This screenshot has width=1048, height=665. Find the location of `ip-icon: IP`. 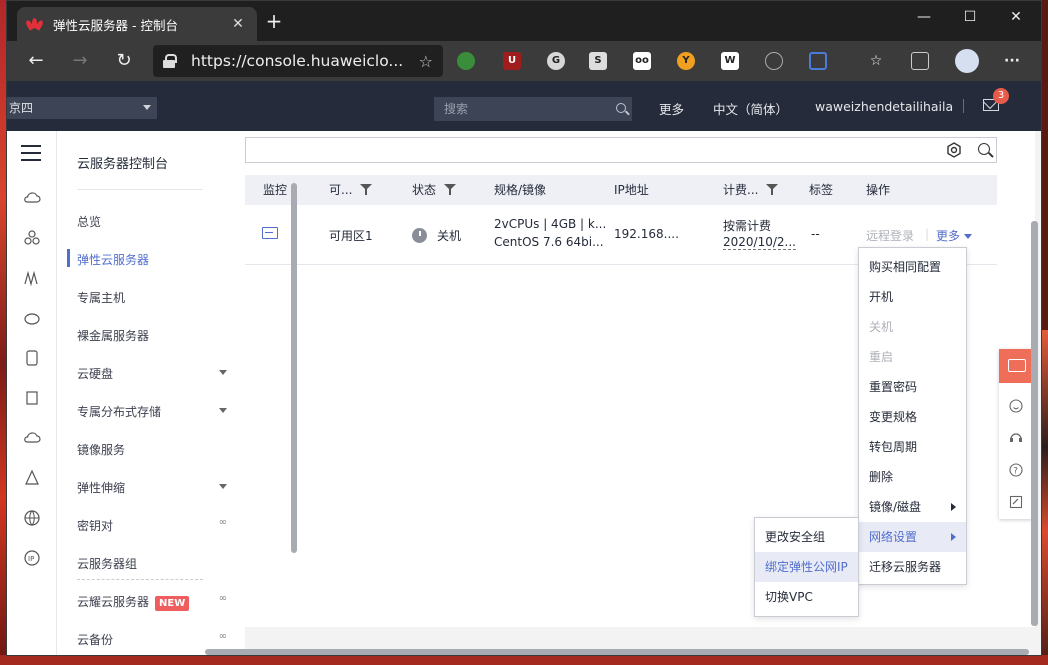

ip-icon: IP is located at coordinates (32, 558).